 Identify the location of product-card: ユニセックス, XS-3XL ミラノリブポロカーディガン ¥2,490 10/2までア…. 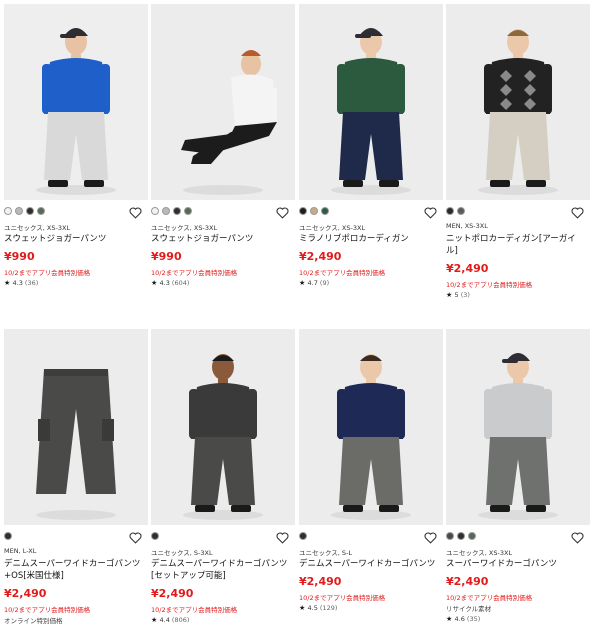
(371, 146).